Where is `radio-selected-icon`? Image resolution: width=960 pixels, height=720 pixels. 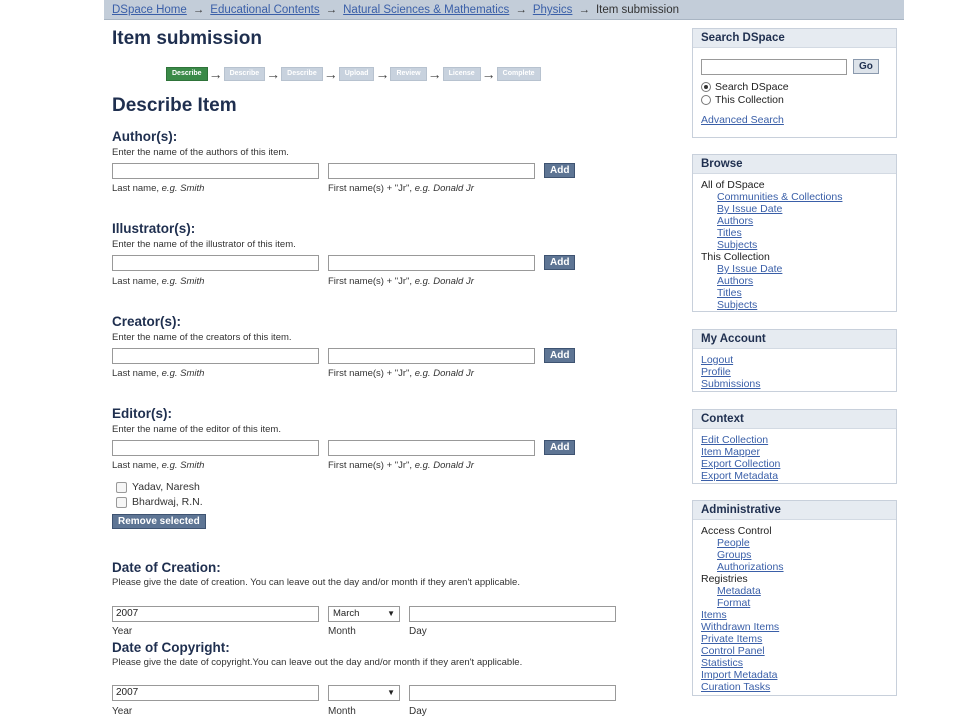
radio-selected-icon is located at coordinates (706, 87).